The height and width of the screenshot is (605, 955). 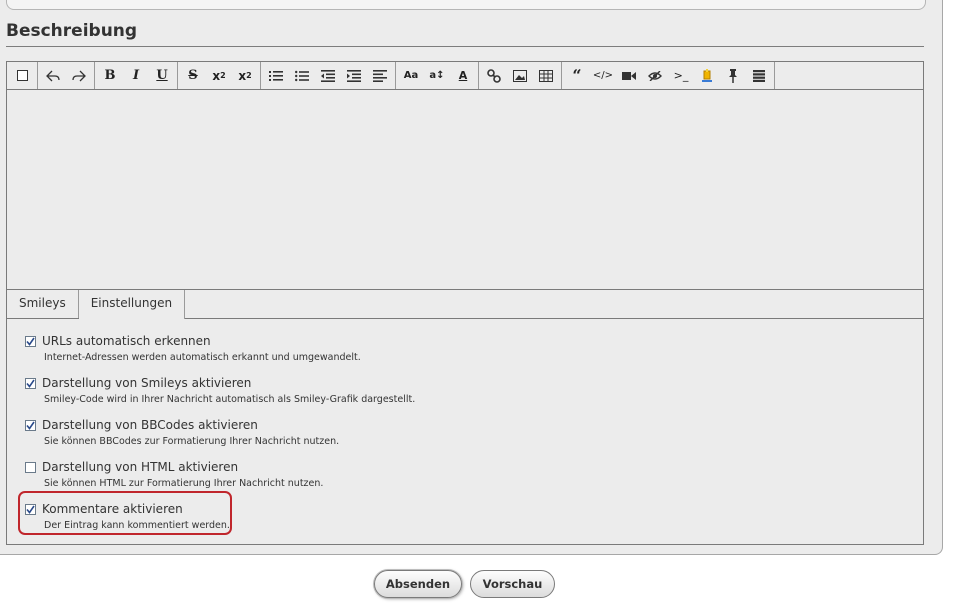 What do you see at coordinates (22, 76) in the screenshot?
I see `source-mode-icon` at bounding box center [22, 76].